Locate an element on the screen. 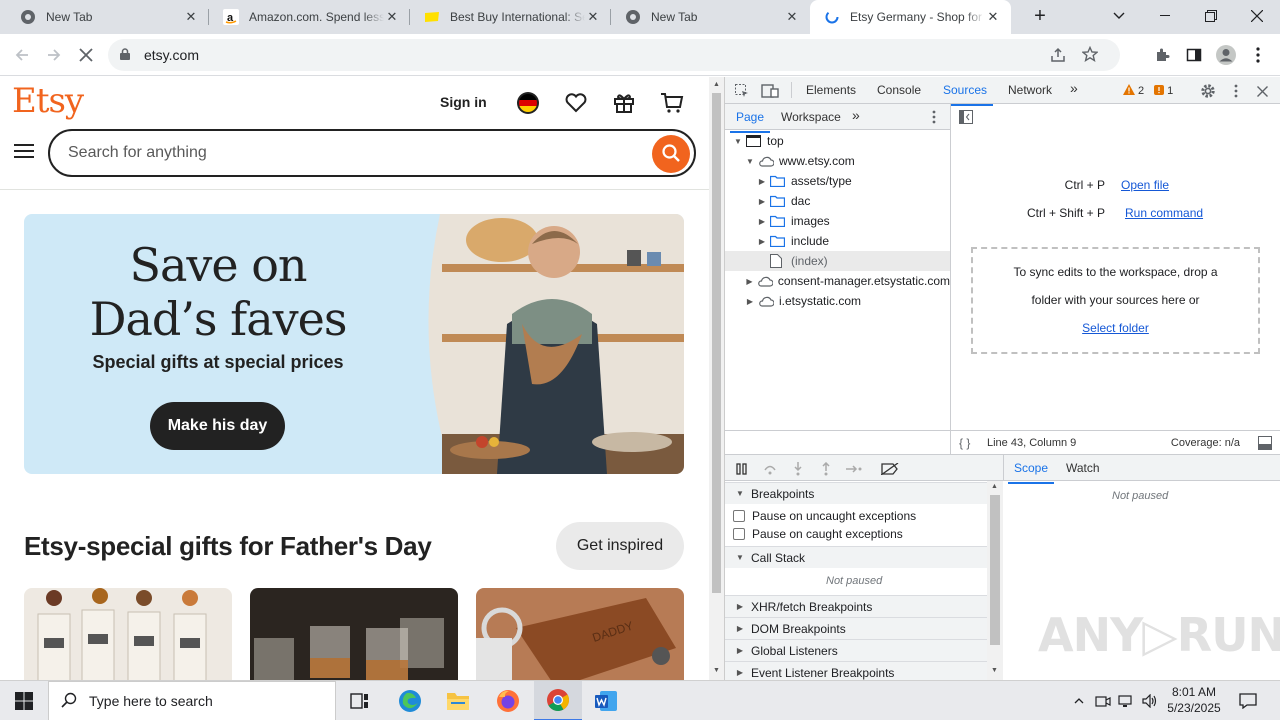 This screenshot has height=720, width=1280. gift-icon is located at coordinates (624, 103).